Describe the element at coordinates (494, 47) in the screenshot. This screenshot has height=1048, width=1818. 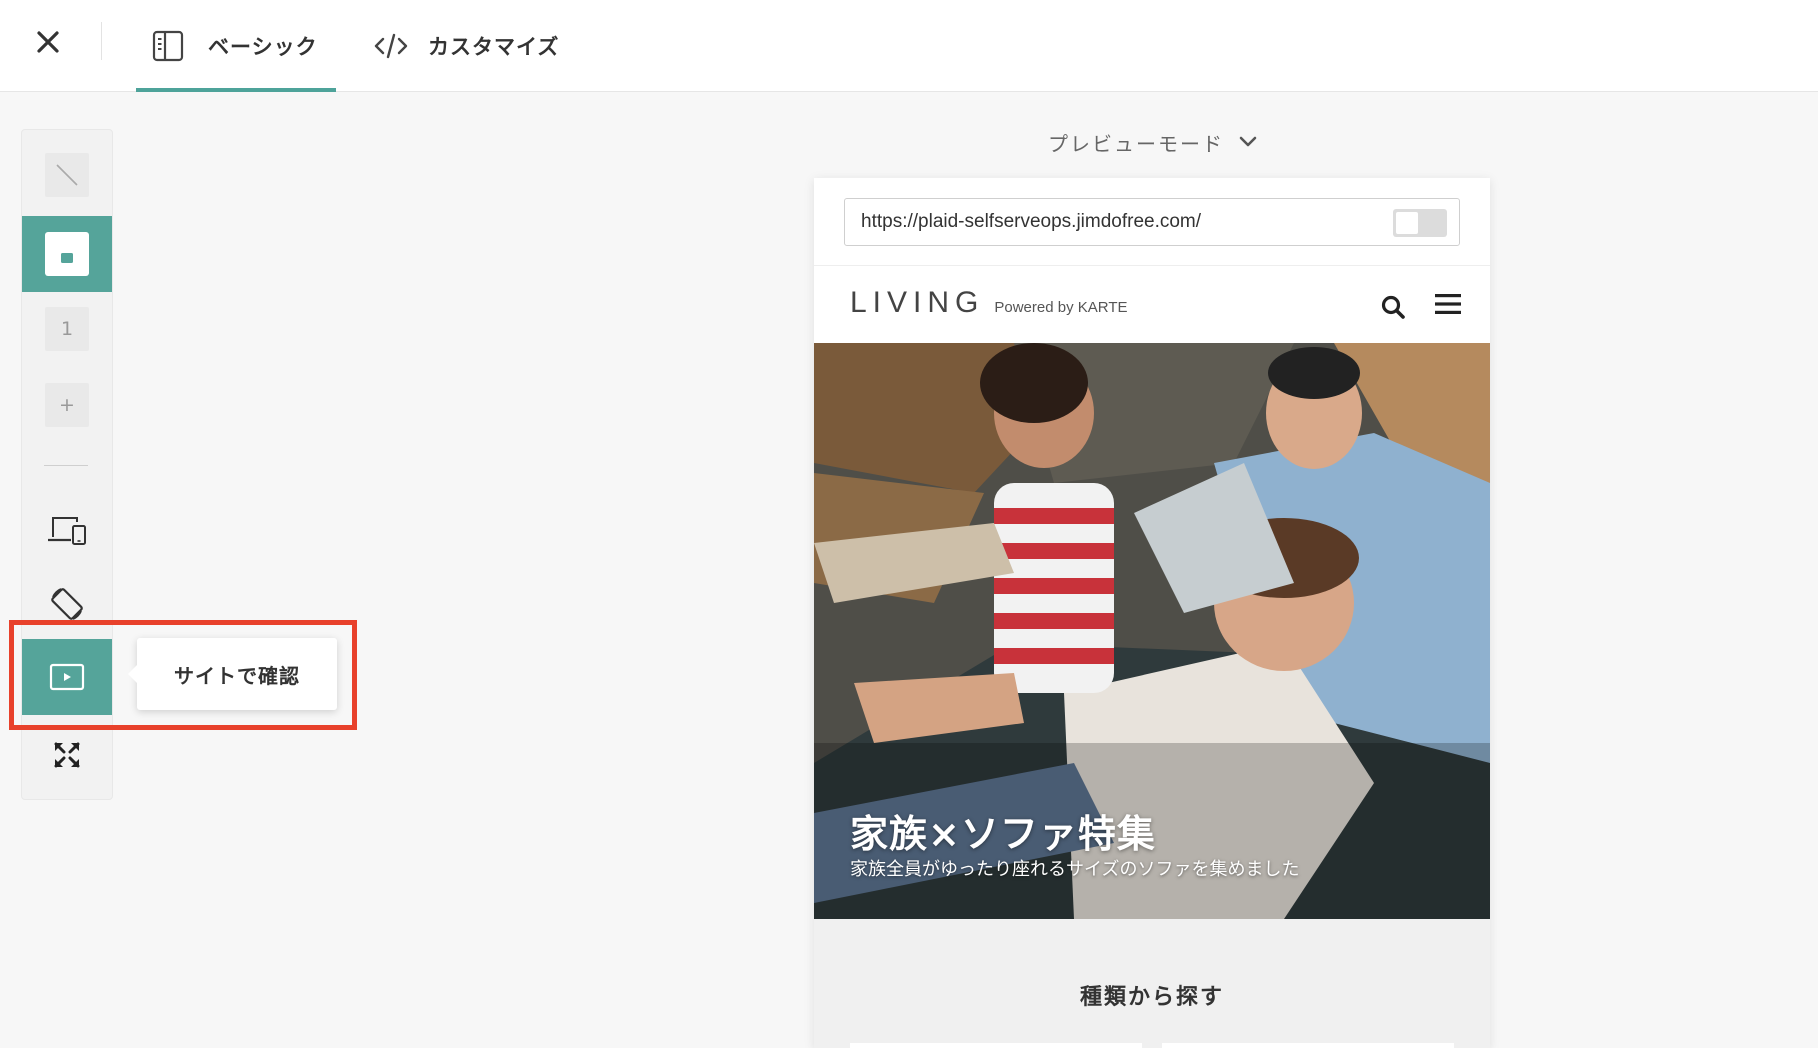
I see `tab-customize-label: カスタマイズ` at that location.